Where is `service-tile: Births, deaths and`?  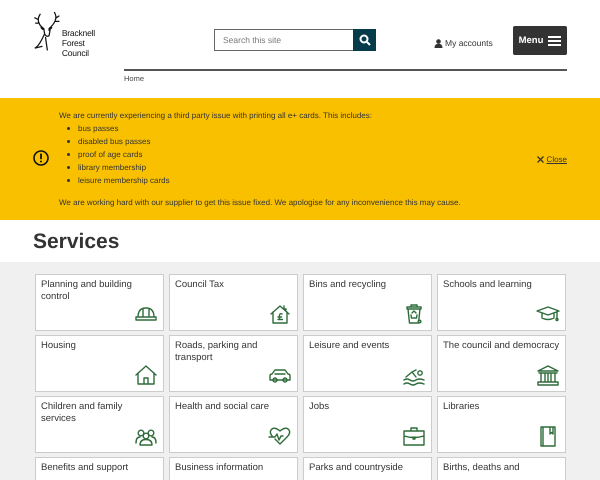 service-tile: Births, deaths and is located at coordinates (501, 468).